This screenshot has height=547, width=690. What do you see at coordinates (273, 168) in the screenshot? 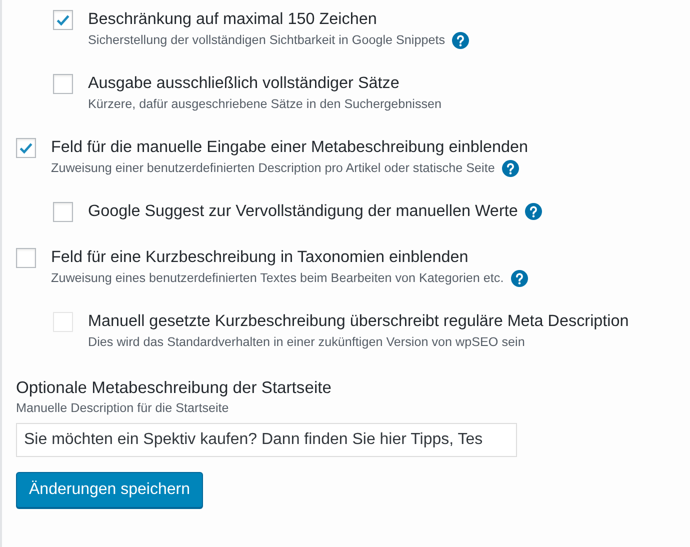
I see `option-description: Zuweisung einer benutzerdefinierten Description pro Artikel oder statische Seite` at bounding box center [273, 168].